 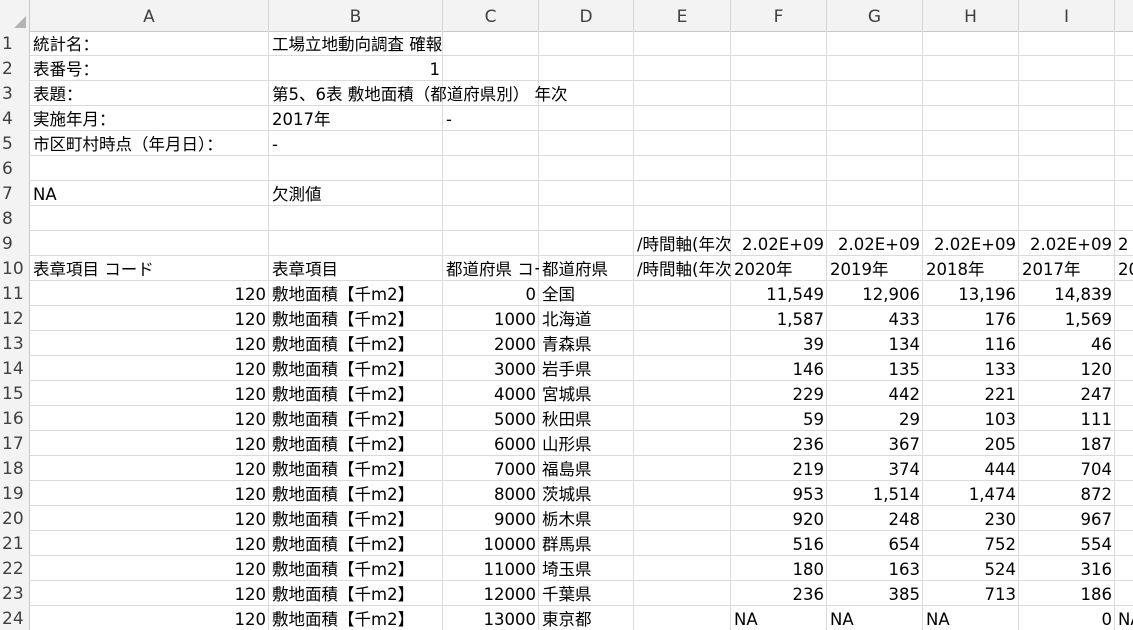 What do you see at coordinates (15, 418) in the screenshot?
I see `row-header-16: 16` at bounding box center [15, 418].